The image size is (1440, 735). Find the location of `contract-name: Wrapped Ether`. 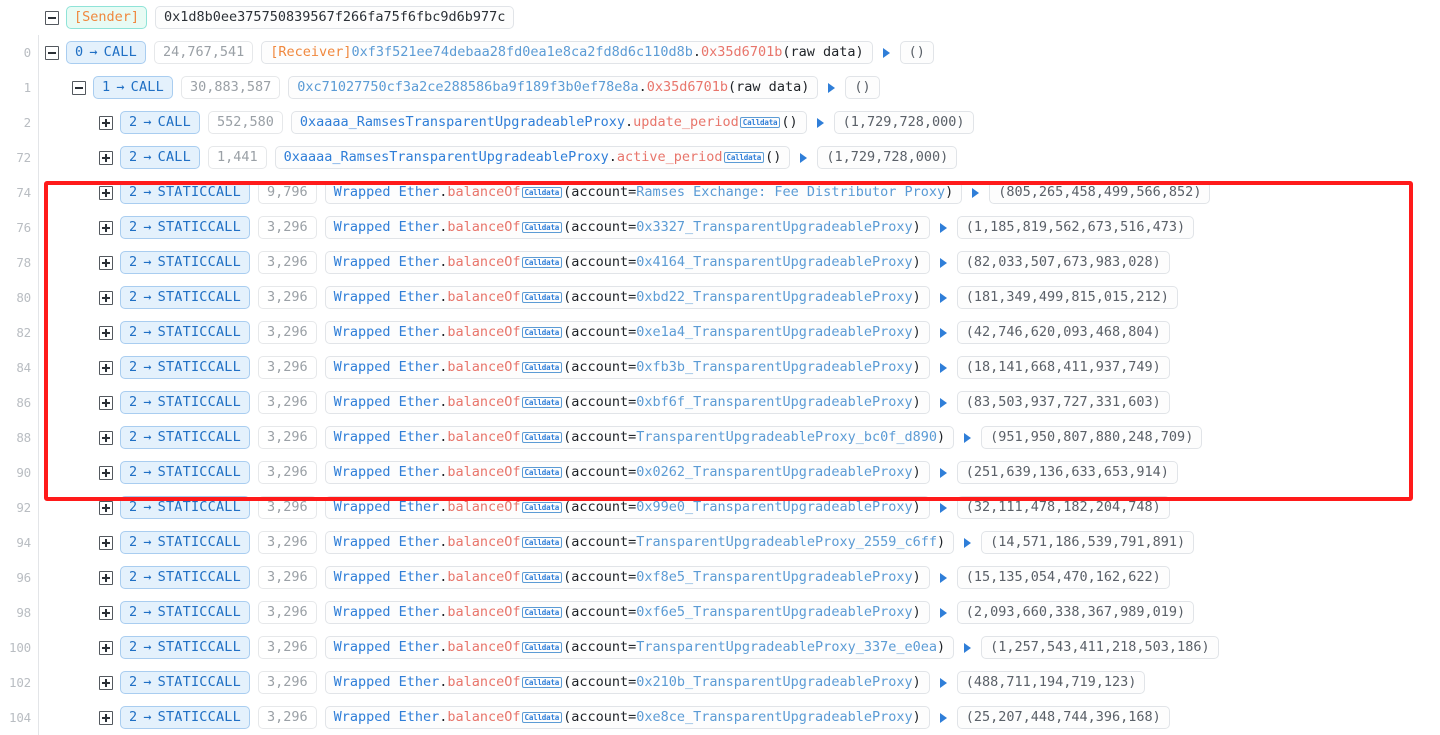

contract-name: Wrapped Ether is located at coordinates (386, 331).